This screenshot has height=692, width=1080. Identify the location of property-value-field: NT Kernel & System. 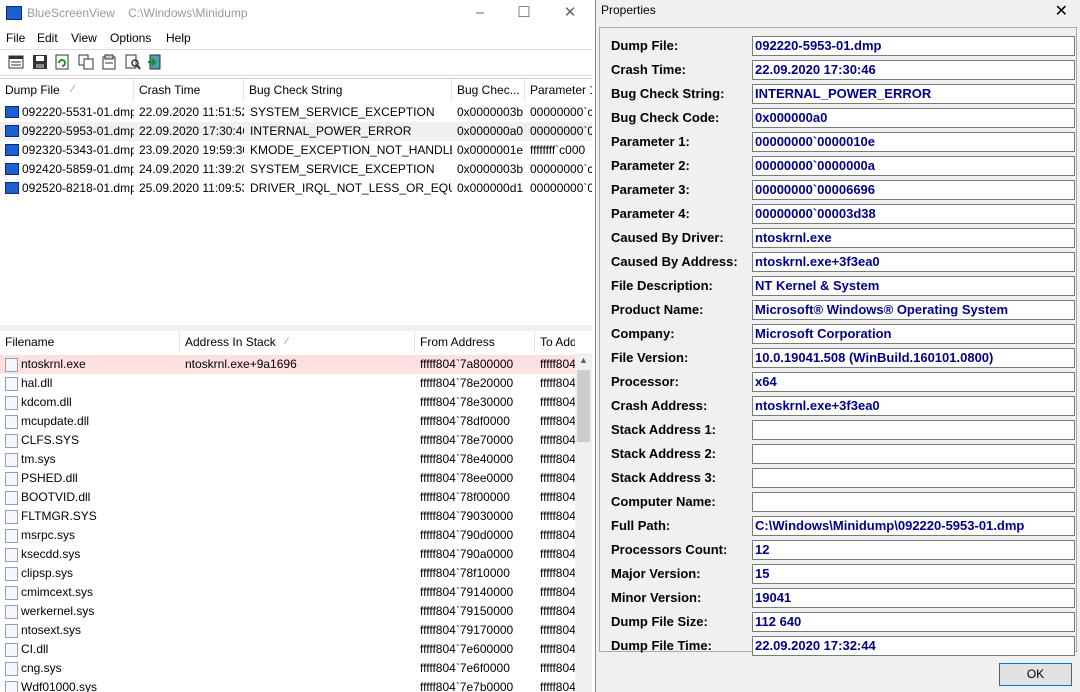
(913, 286).